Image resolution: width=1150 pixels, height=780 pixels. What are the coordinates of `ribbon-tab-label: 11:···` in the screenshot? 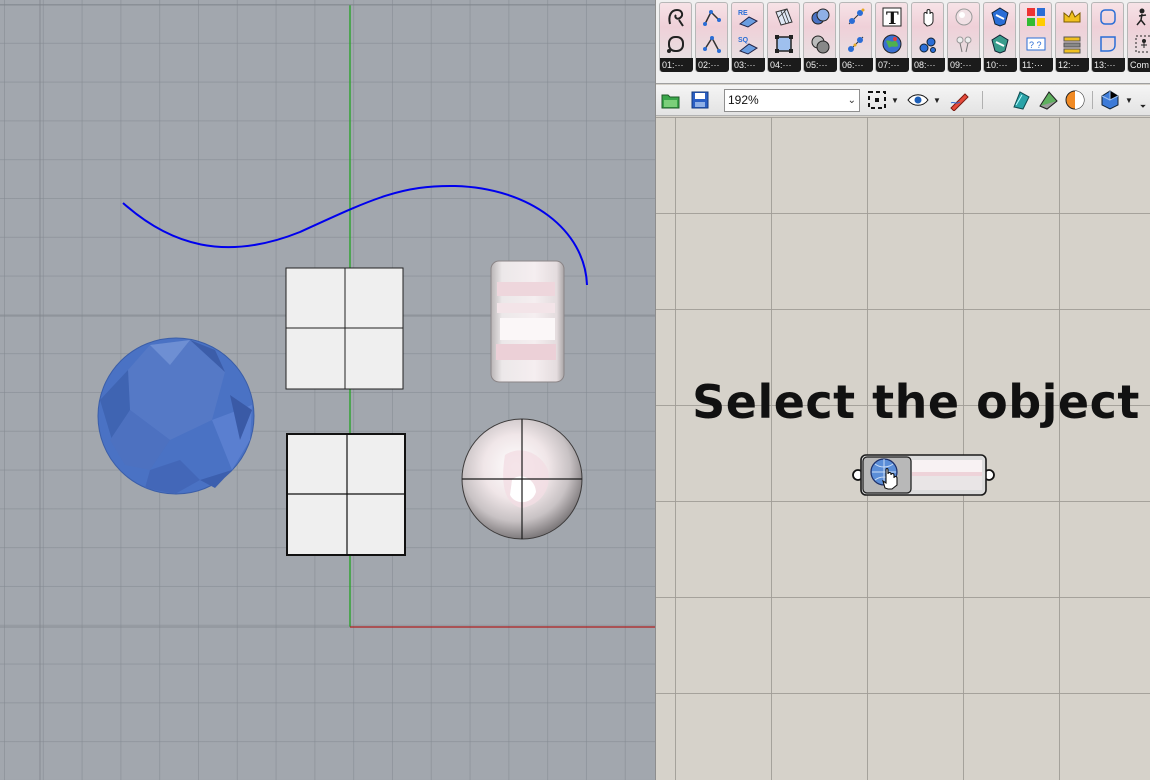 It's located at (1036, 65).